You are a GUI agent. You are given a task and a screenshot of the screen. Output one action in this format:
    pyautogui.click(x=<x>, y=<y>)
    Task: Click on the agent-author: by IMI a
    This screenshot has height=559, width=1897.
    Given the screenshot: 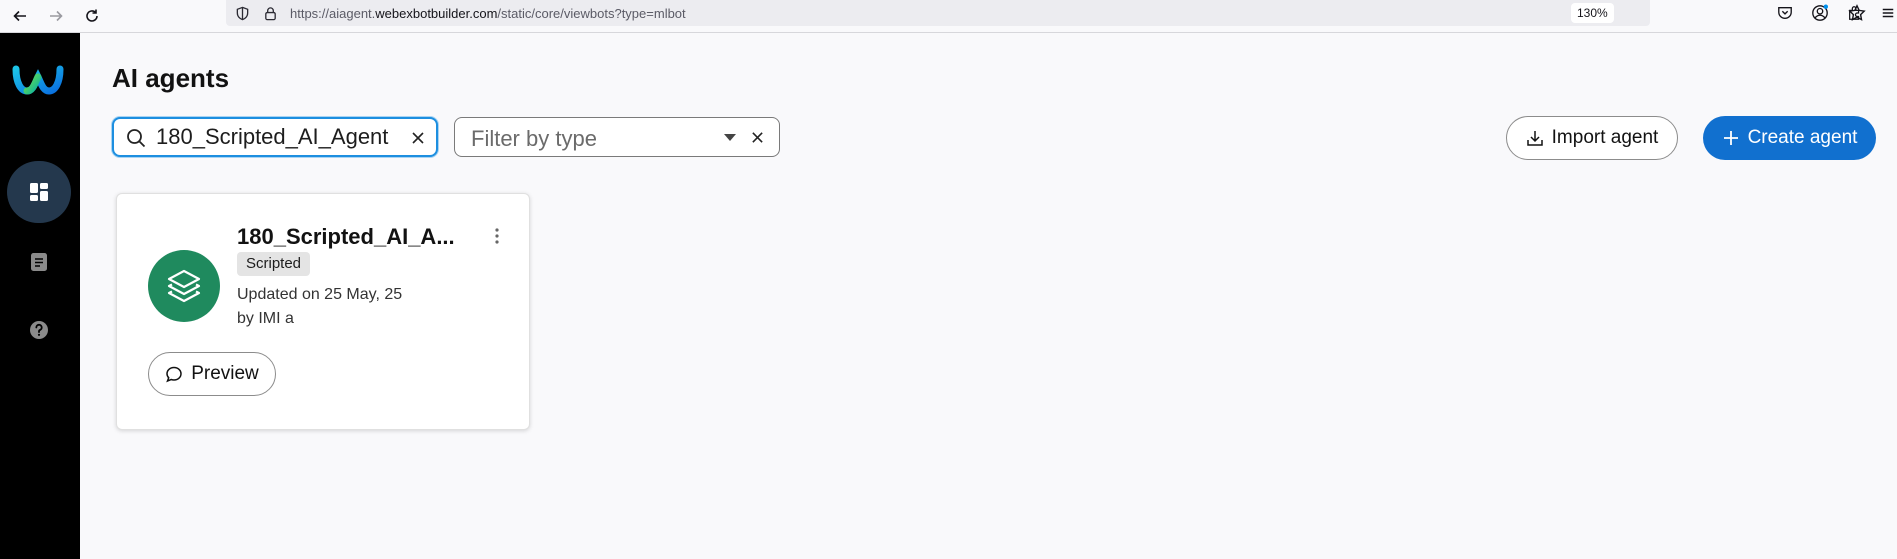 What is the action you would take?
    pyautogui.click(x=265, y=318)
    